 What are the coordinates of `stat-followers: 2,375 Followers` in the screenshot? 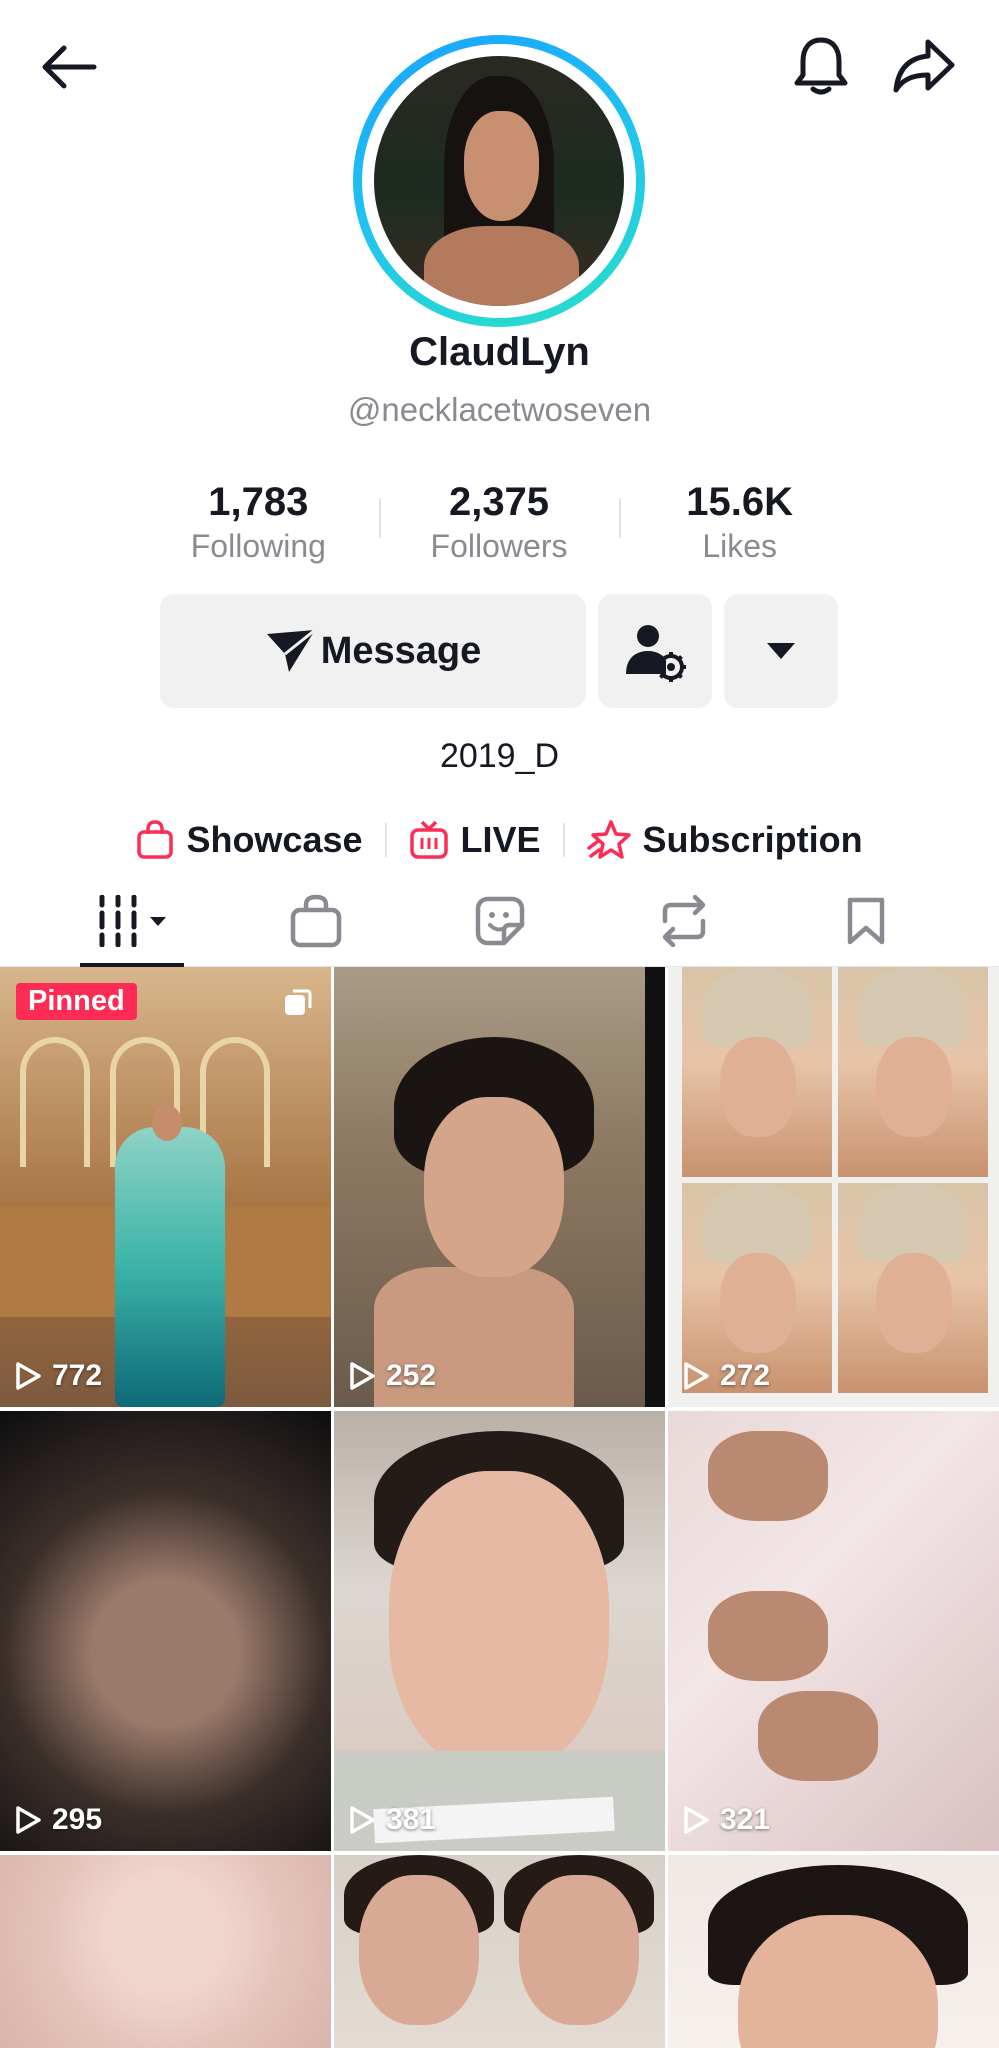 It's located at (499, 523).